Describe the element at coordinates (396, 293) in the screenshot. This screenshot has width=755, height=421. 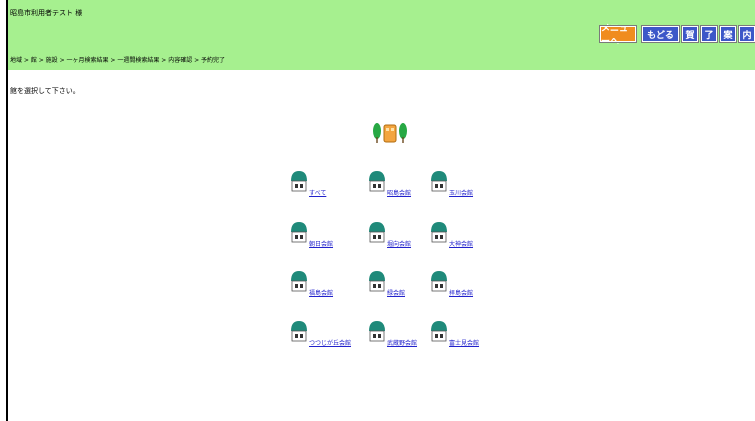
I see `venue-label: 緑会館` at that location.